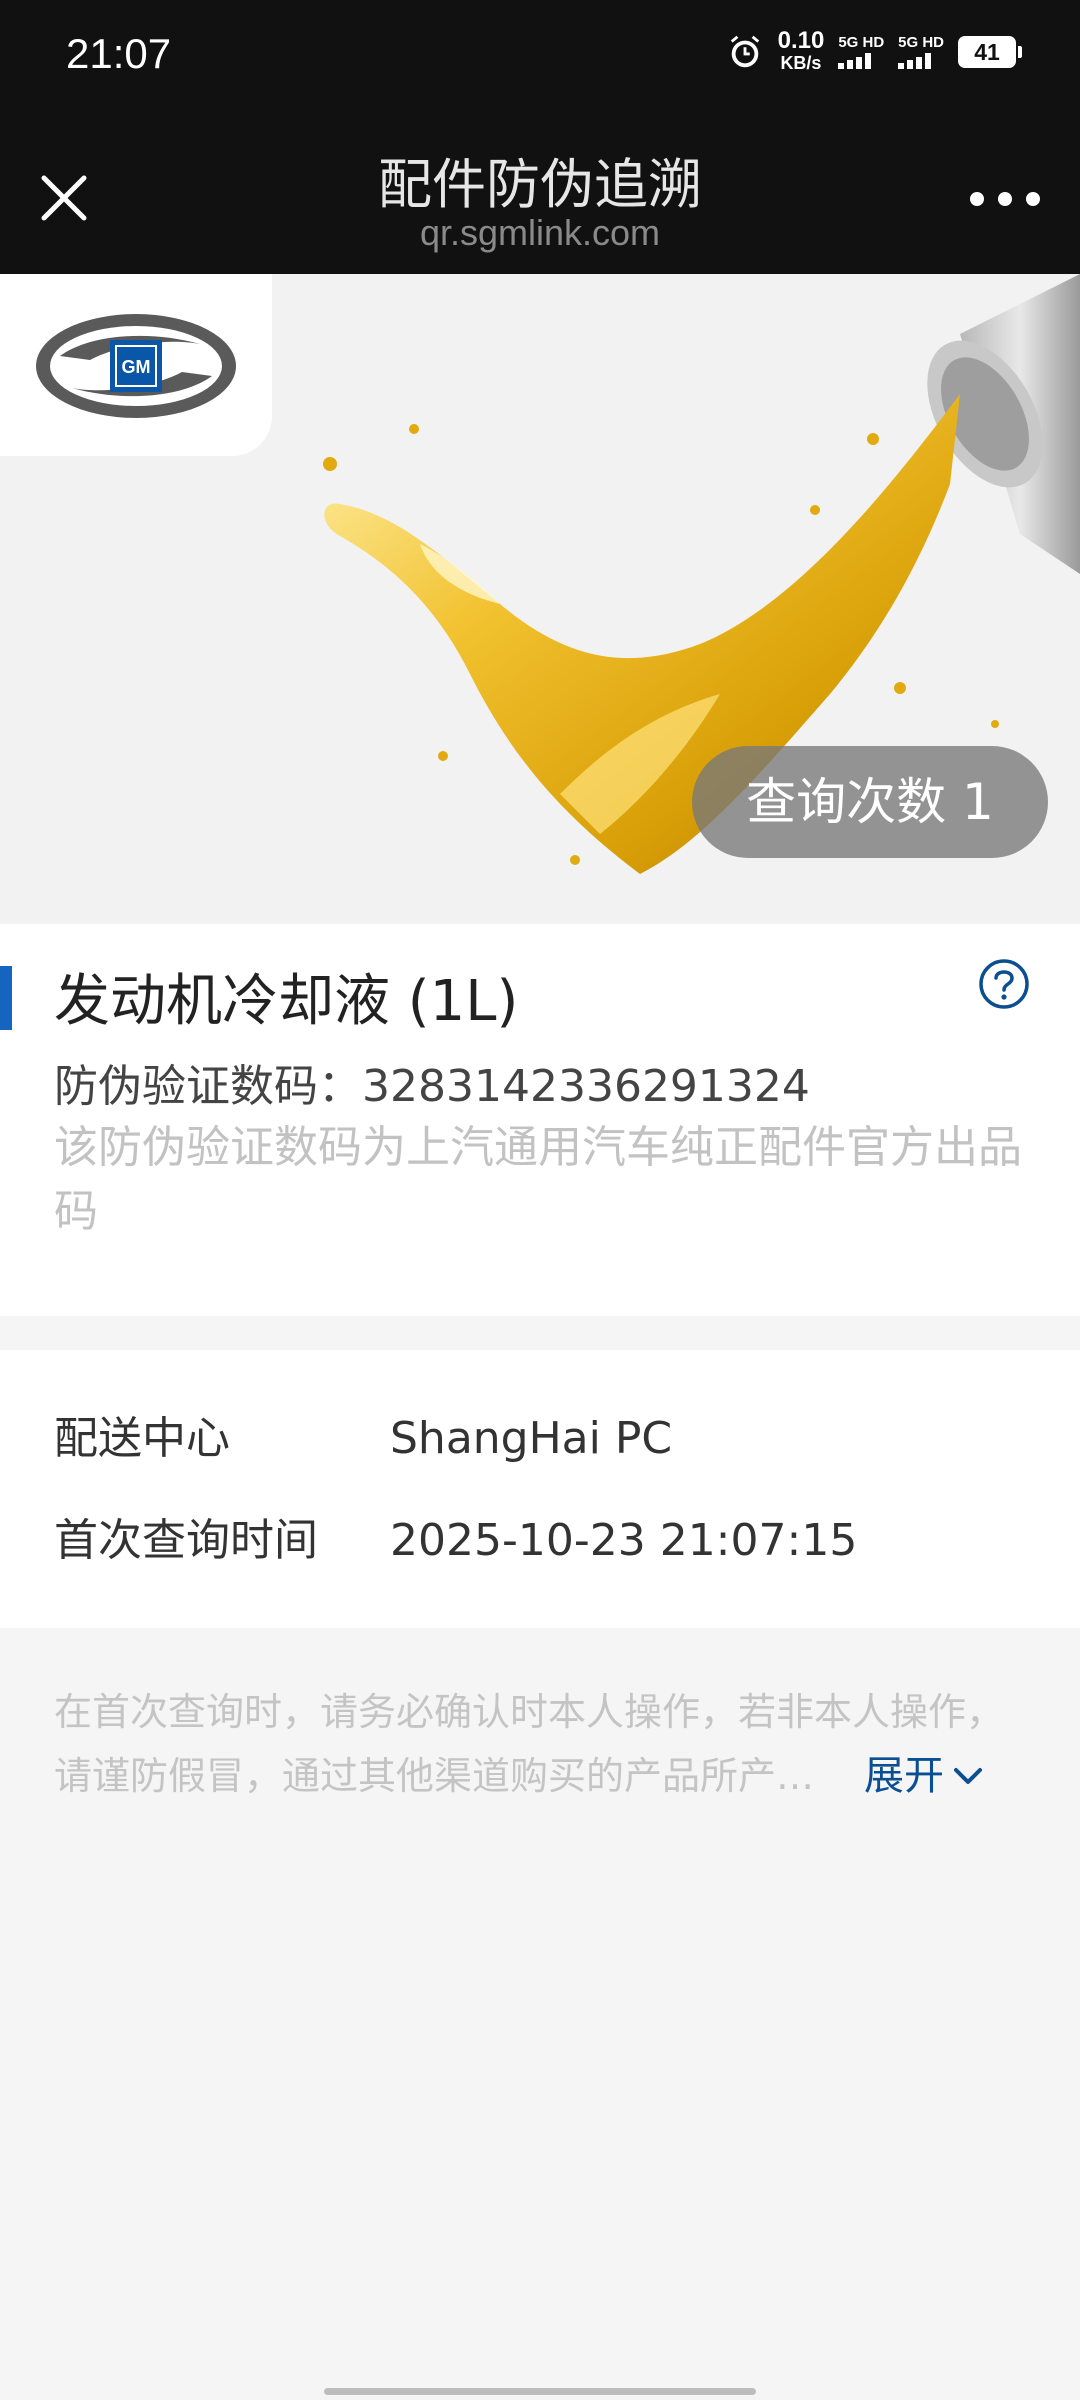  Describe the element at coordinates (6, 998) in the screenshot. I see `accent-bar` at that location.